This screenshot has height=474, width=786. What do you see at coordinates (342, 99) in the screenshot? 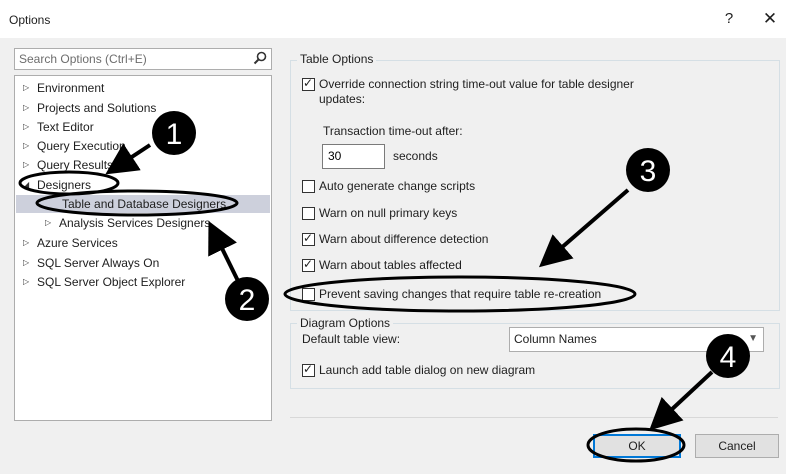
I see `override-timeout-label-cont: updates:` at bounding box center [342, 99].